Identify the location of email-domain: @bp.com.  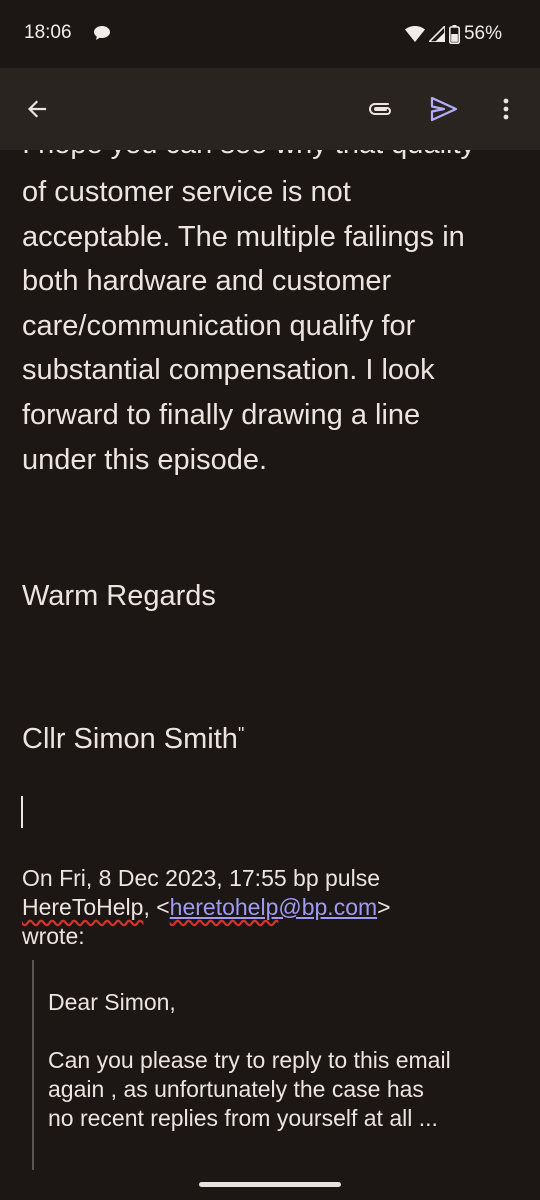
(328, 907).